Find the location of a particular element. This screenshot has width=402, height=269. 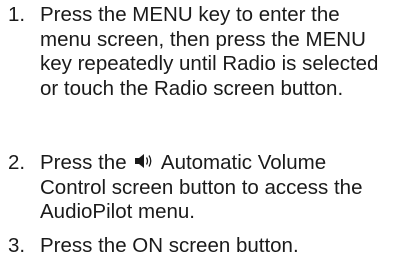

speaker-volume-icon is located at coordinates (144, 161).